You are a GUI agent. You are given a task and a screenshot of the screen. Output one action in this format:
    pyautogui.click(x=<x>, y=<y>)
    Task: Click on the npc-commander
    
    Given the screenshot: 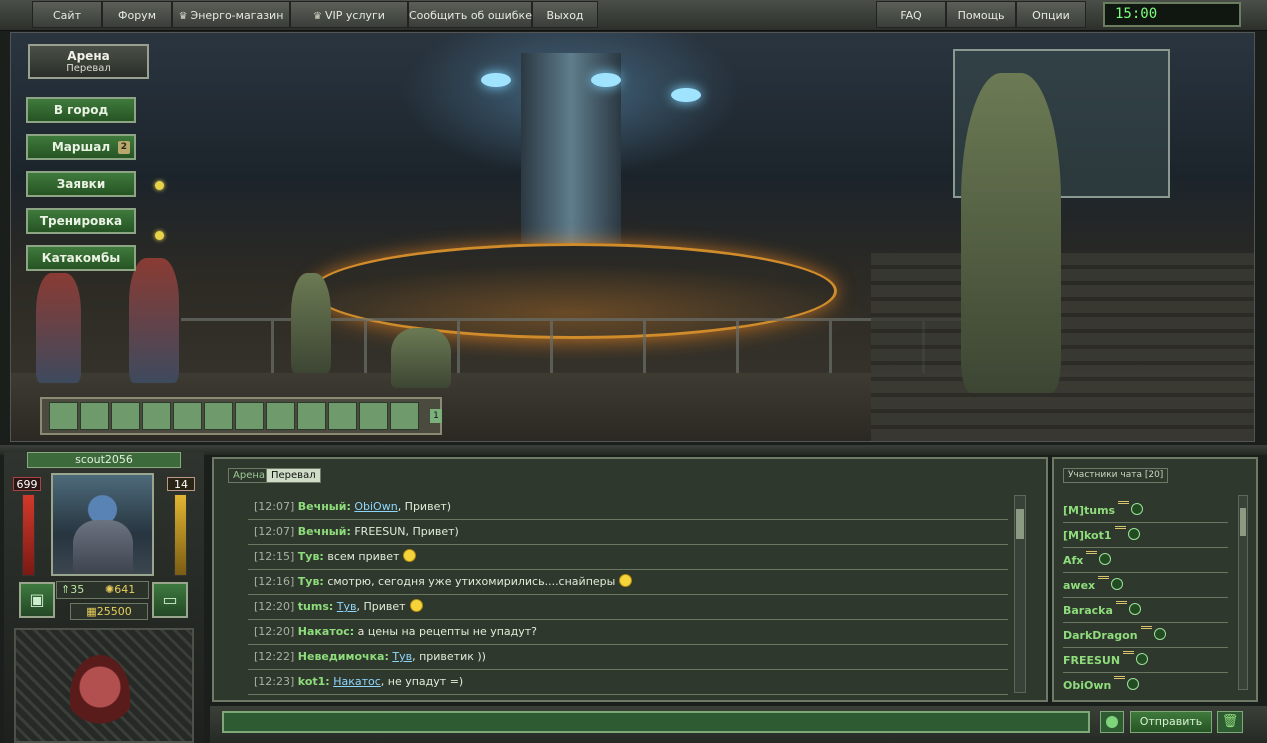 What is the action you would take?
    pyautogui.click(x=1011, y=233)
    